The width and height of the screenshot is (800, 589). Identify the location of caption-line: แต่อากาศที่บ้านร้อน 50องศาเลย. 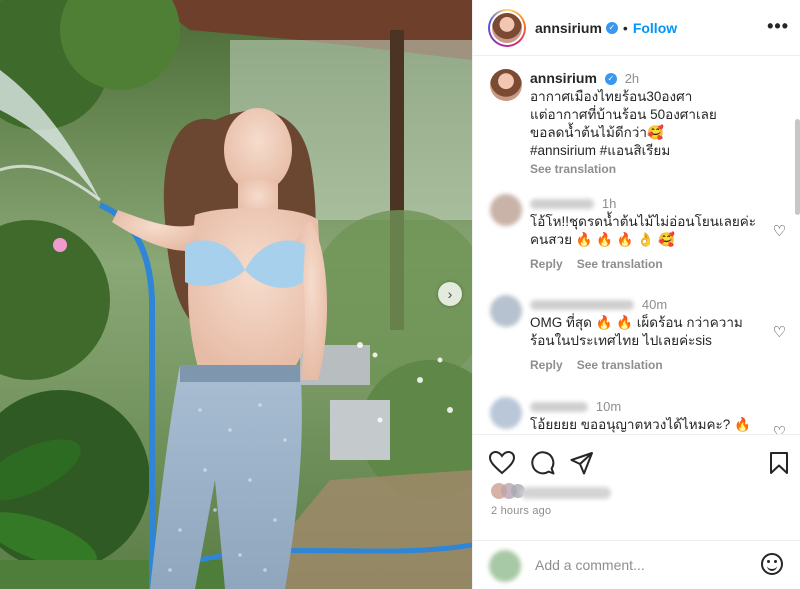
(623, 114).